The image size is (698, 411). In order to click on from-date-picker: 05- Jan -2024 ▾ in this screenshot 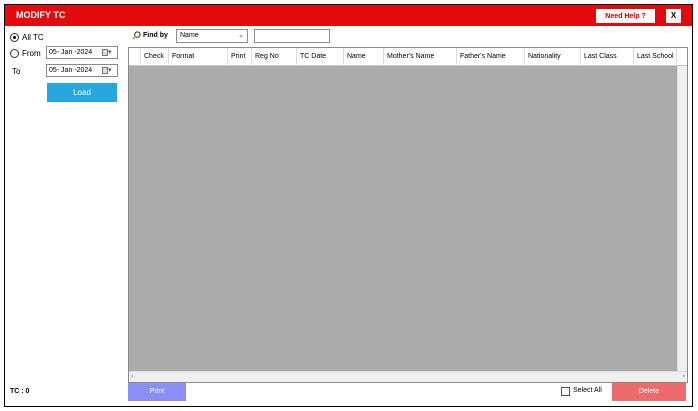, I will do `click(82, 52)`.